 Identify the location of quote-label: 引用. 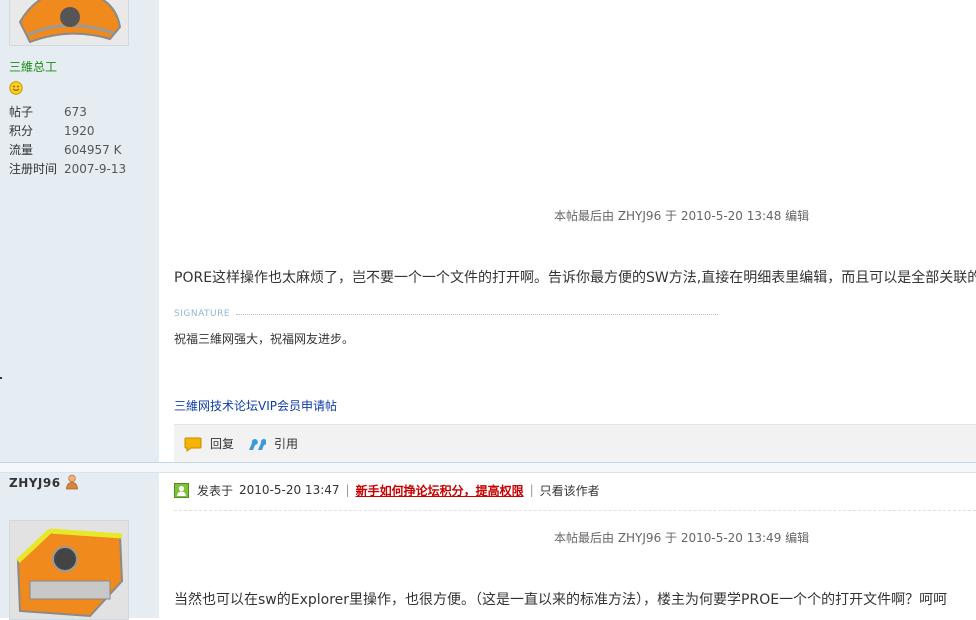
(286, 444).